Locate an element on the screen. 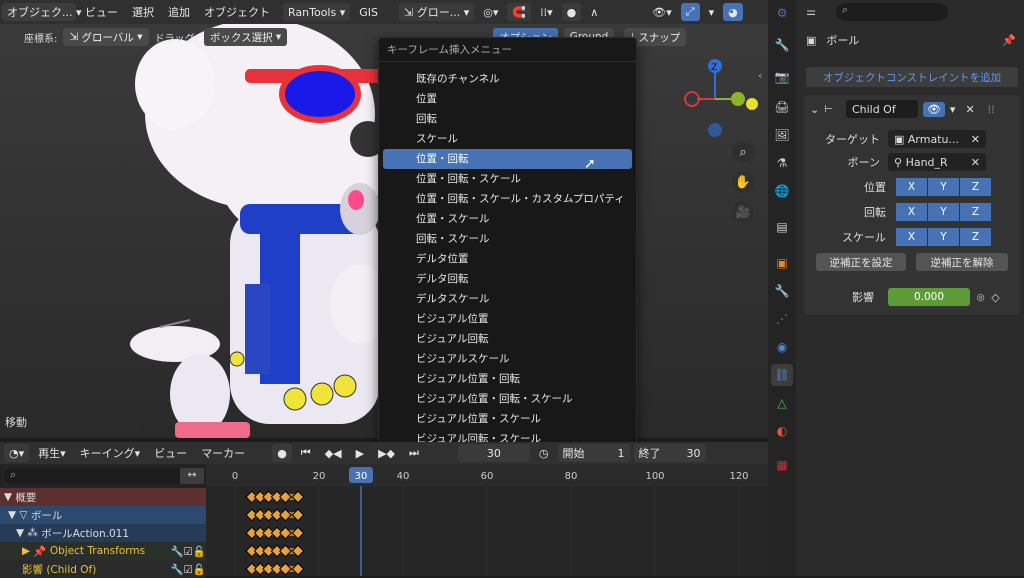  menu-item: ビジュアルスケール is located at coordinates (507, 359).